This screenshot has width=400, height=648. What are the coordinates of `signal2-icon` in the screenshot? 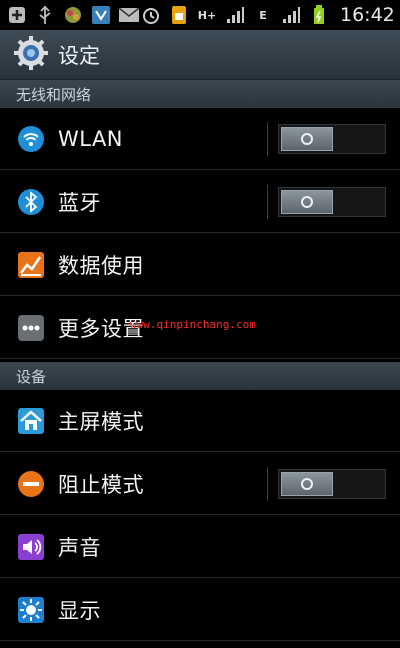 It's located at (291, 15).